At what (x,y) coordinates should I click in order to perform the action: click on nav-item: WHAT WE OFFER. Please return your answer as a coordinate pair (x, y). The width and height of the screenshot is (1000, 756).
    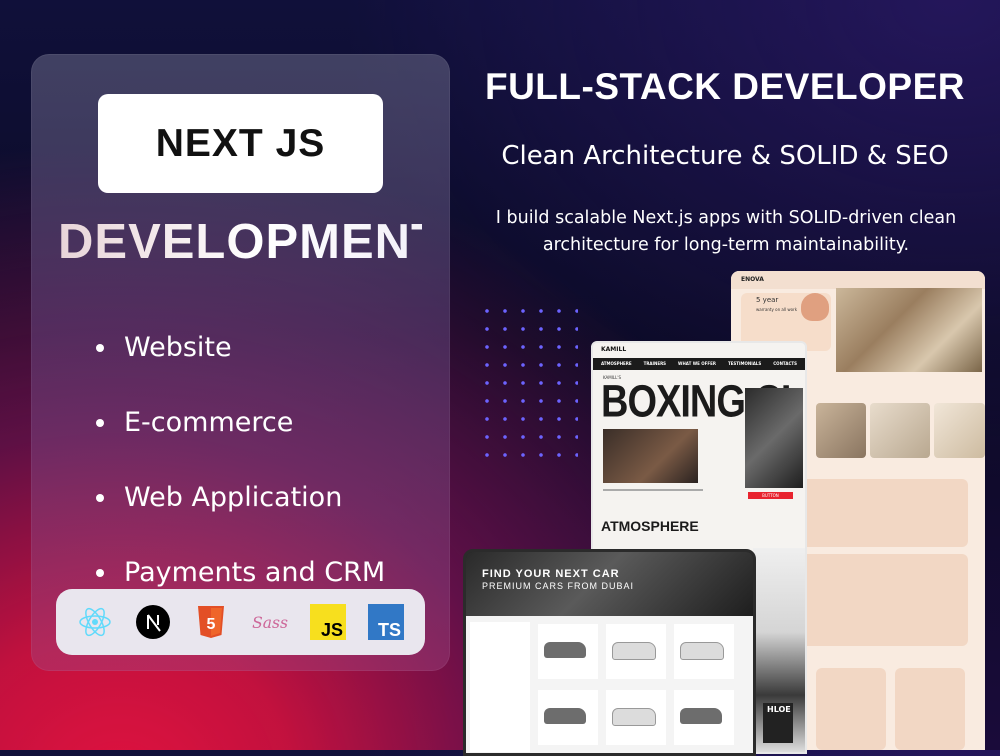
    Looking at the image, I should click on (697, 363).